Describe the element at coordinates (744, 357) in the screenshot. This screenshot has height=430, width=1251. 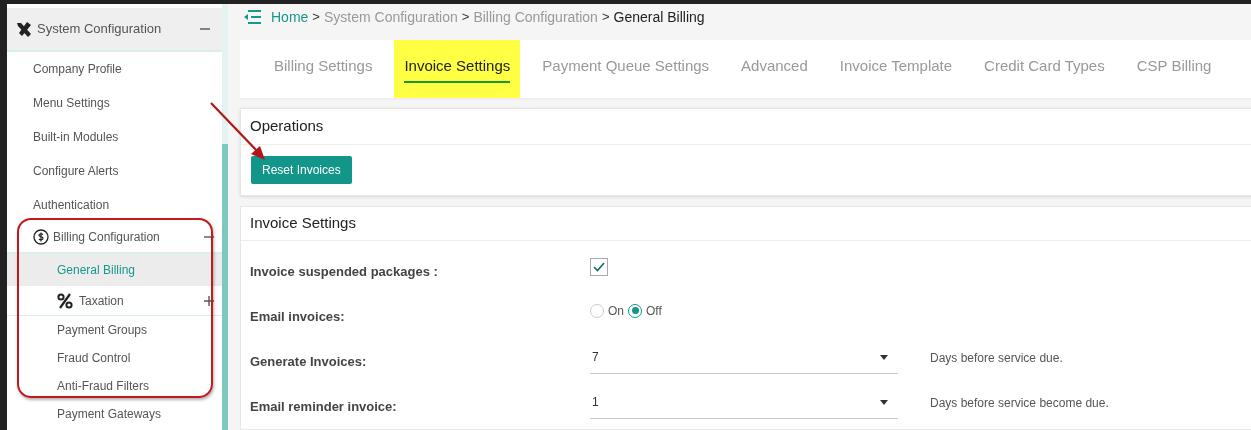
I see `select-field: 7` at that location.